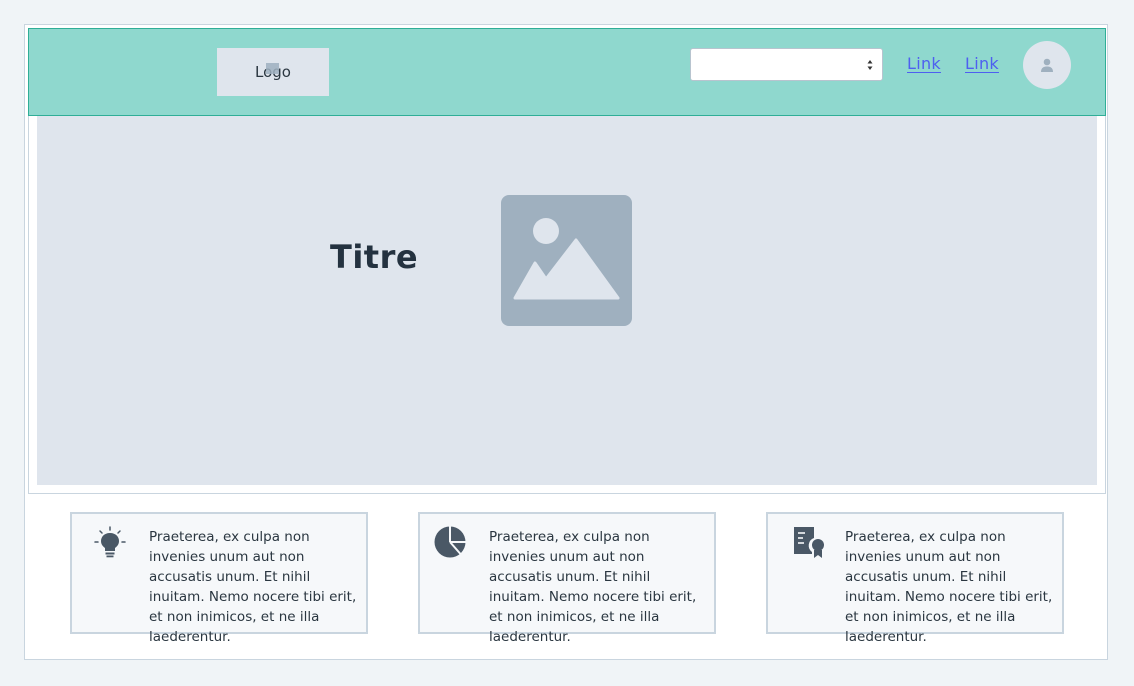  What do you see at coordinates (809, 542) in the screenshot?
I see `certificate-icon` at bounding box center [809, 542].